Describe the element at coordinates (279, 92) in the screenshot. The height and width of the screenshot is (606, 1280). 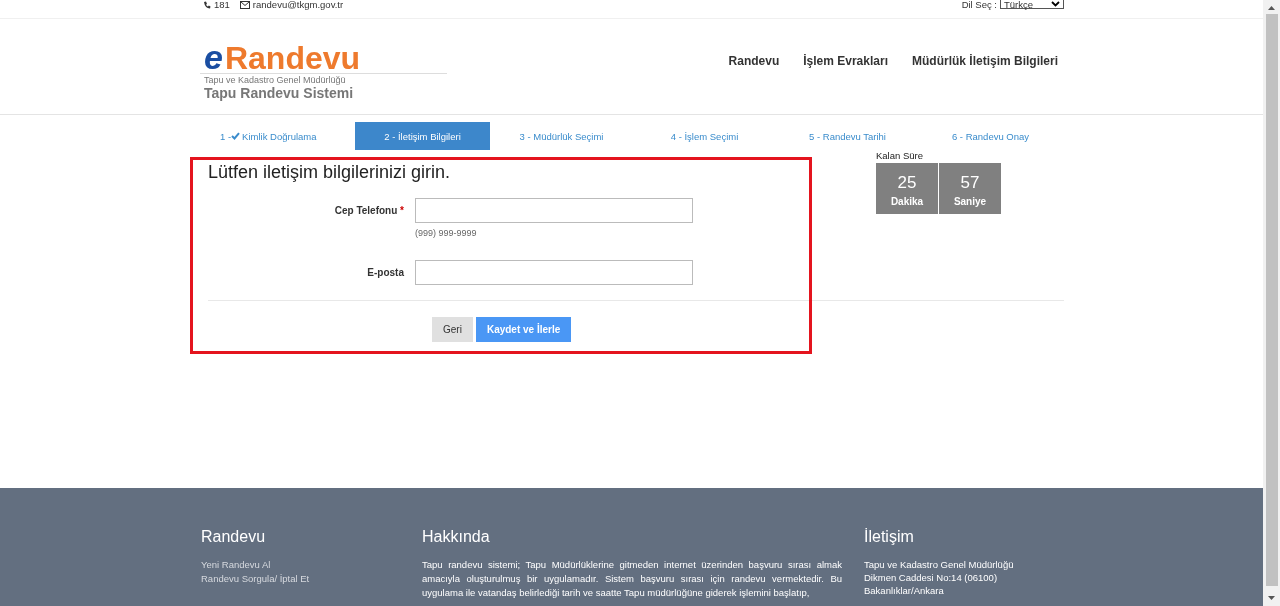
I see `system-name: Tapu Randevu Sistemi` at that location.